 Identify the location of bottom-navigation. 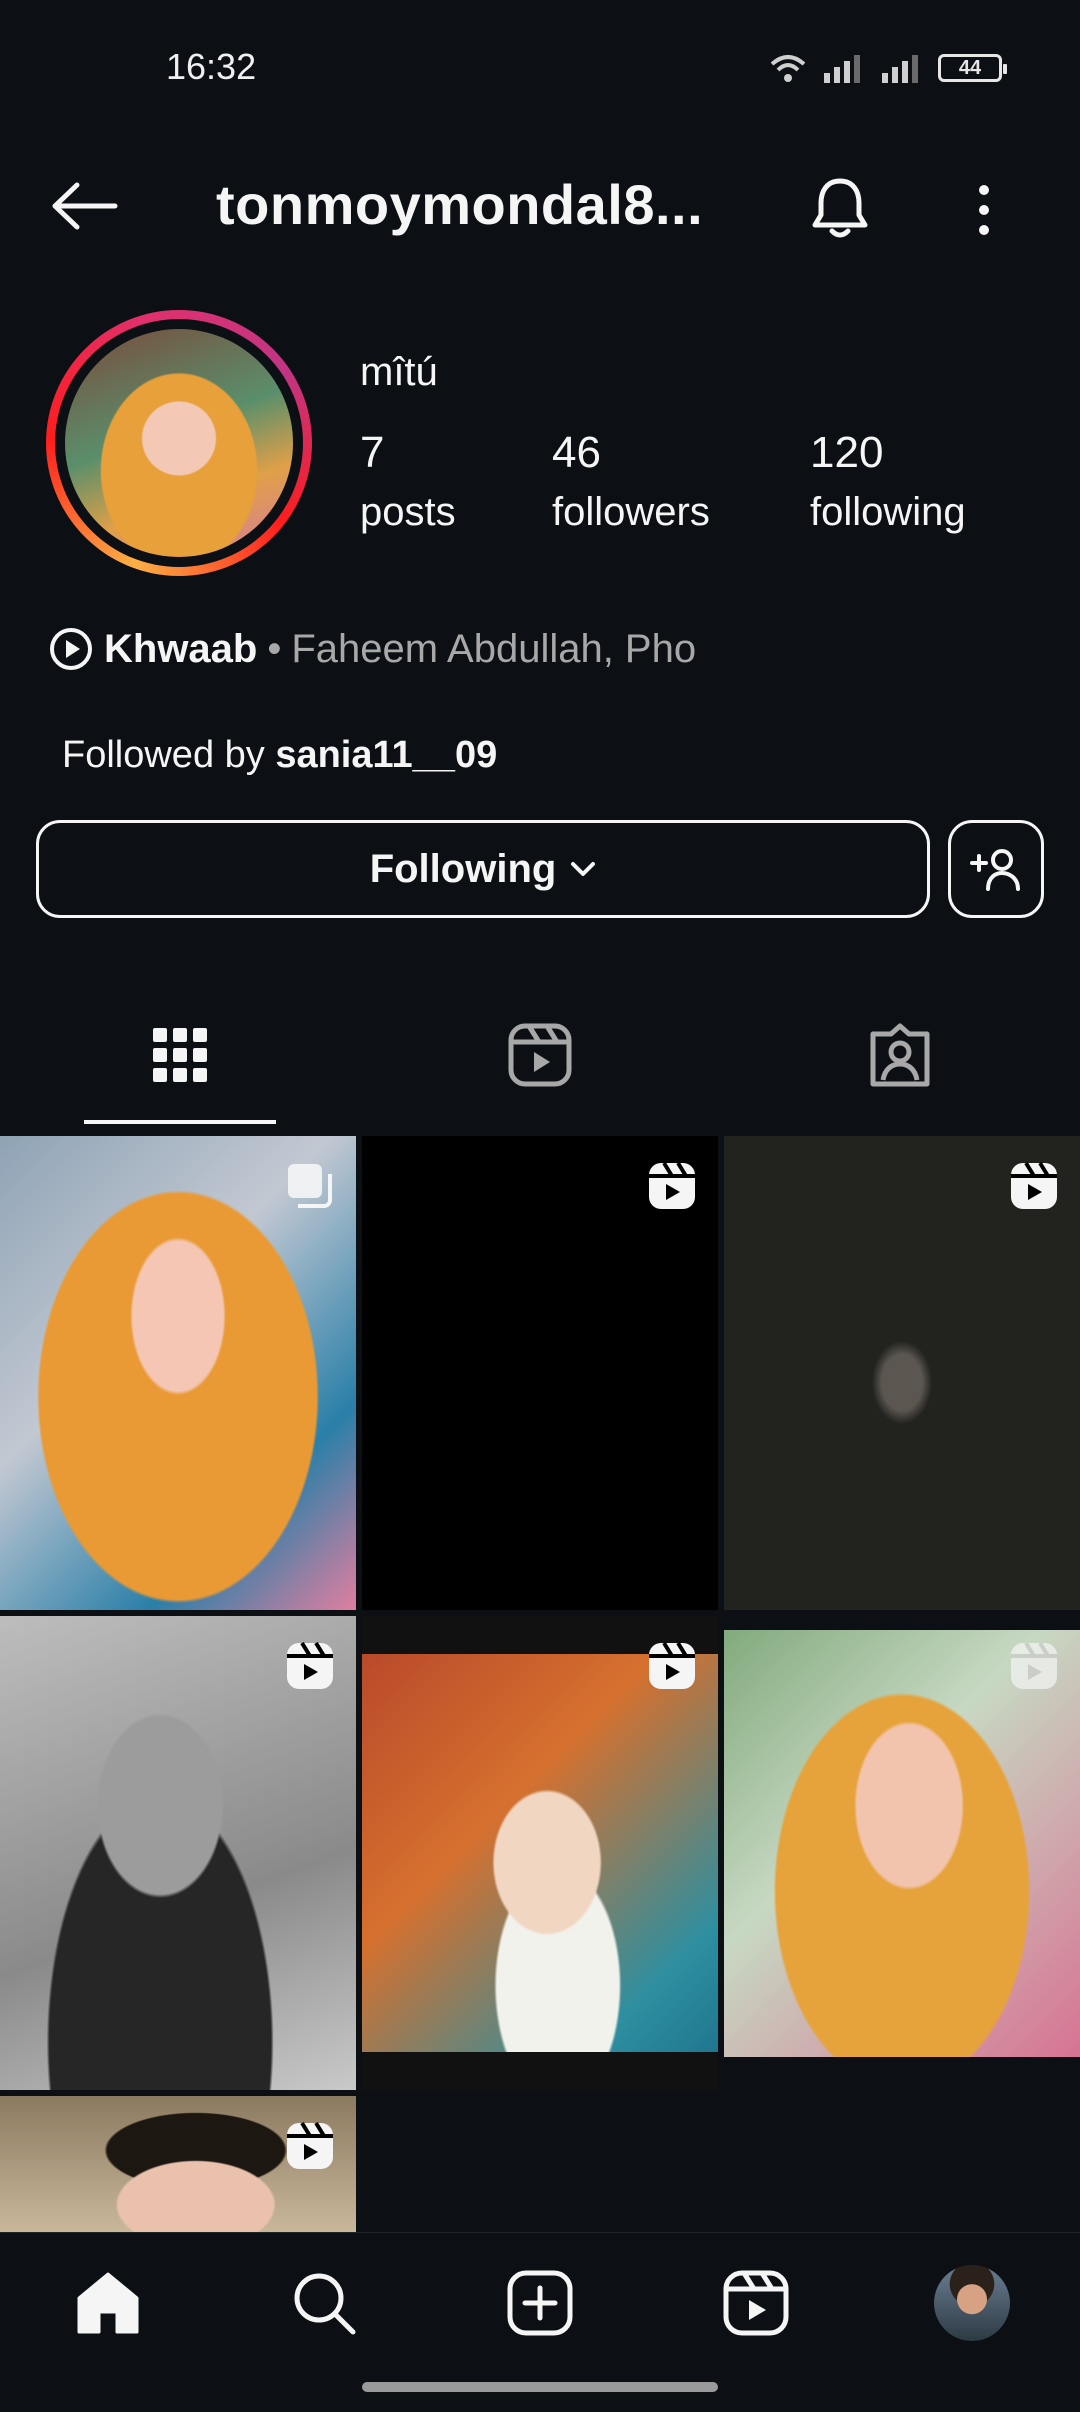
(540, 2302).